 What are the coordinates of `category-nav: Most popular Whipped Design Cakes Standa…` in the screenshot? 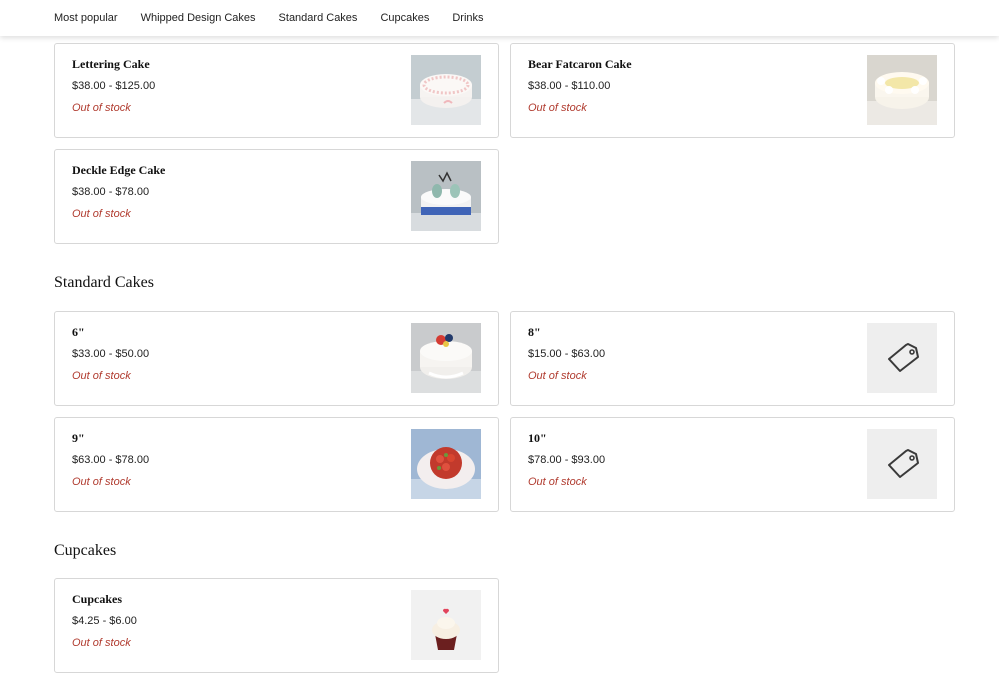 It's located at (499, 18).